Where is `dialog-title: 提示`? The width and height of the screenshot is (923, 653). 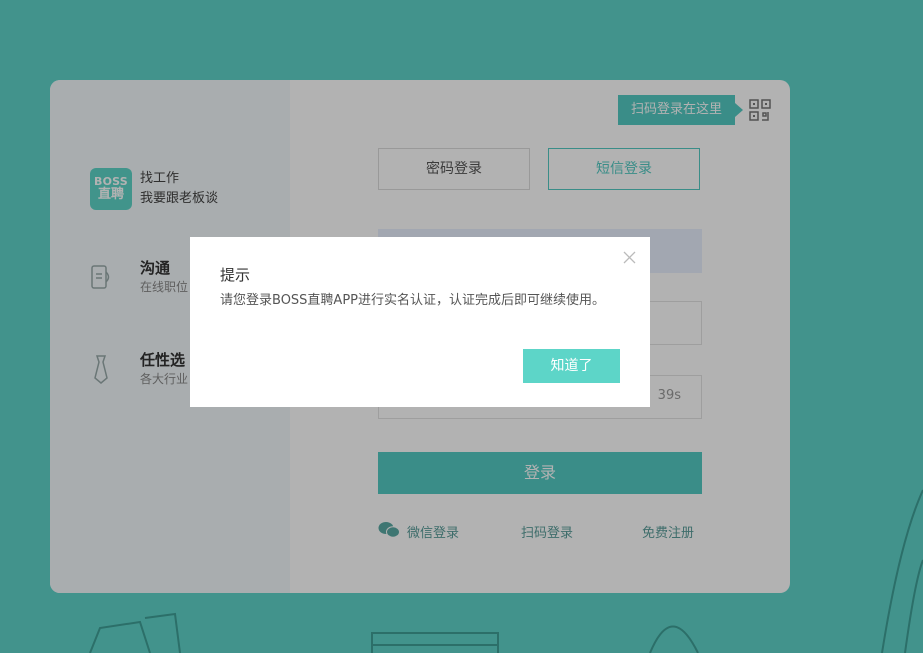
dialog-title: 提示 is located at coordinates (235, 275).